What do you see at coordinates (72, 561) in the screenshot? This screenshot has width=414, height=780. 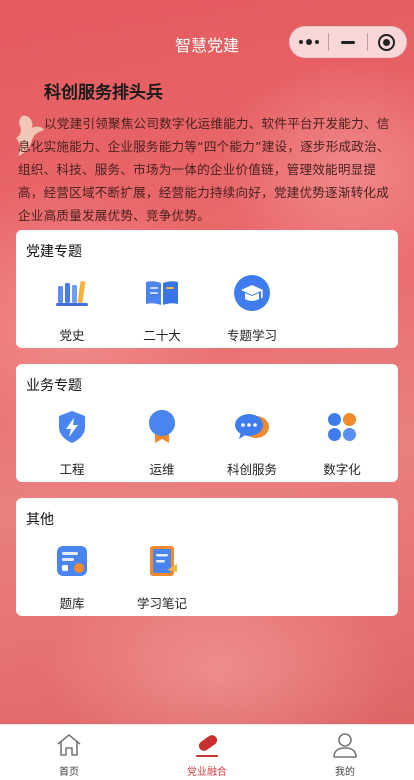 I see `question-bank-icon` at bounding box center [72, 561].